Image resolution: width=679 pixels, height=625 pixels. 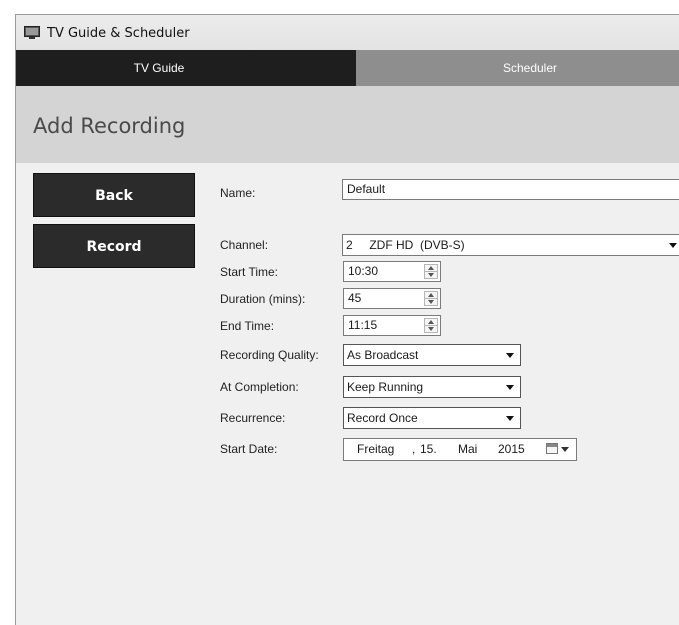 I want to click on page-header: Add Recording, so click(x=347, y=124).